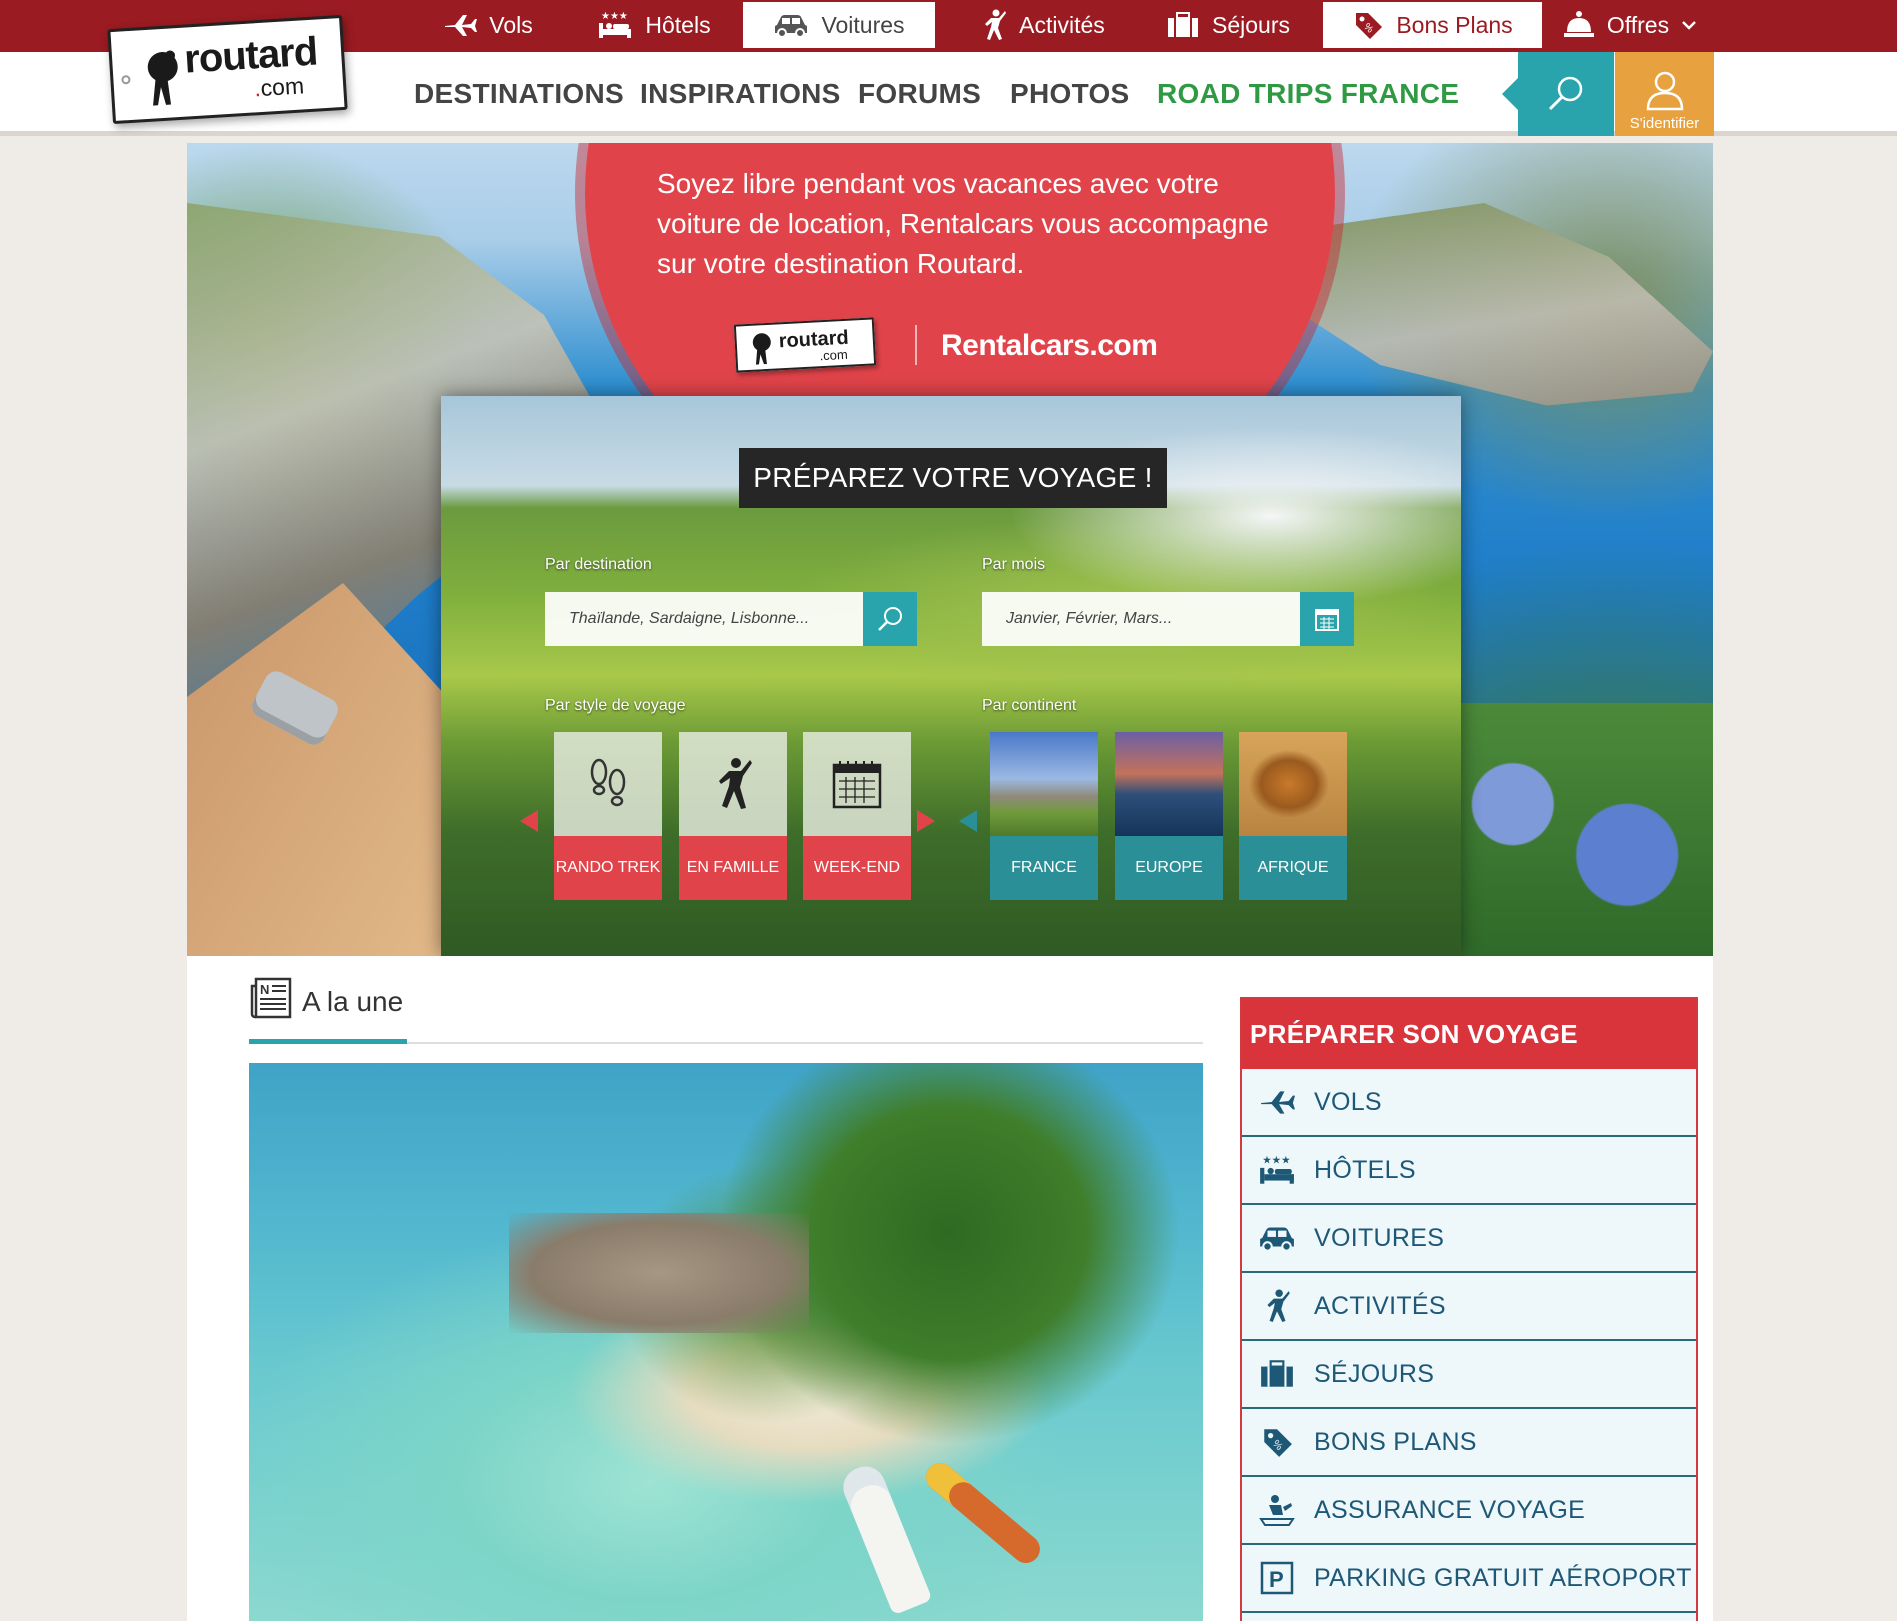 This screenshot has width=1897, height=1621. What do you see at coordinates (615, 705) in the screenshot?
I see `style-label: Par style de voyage` at bounding box center [615, 705].